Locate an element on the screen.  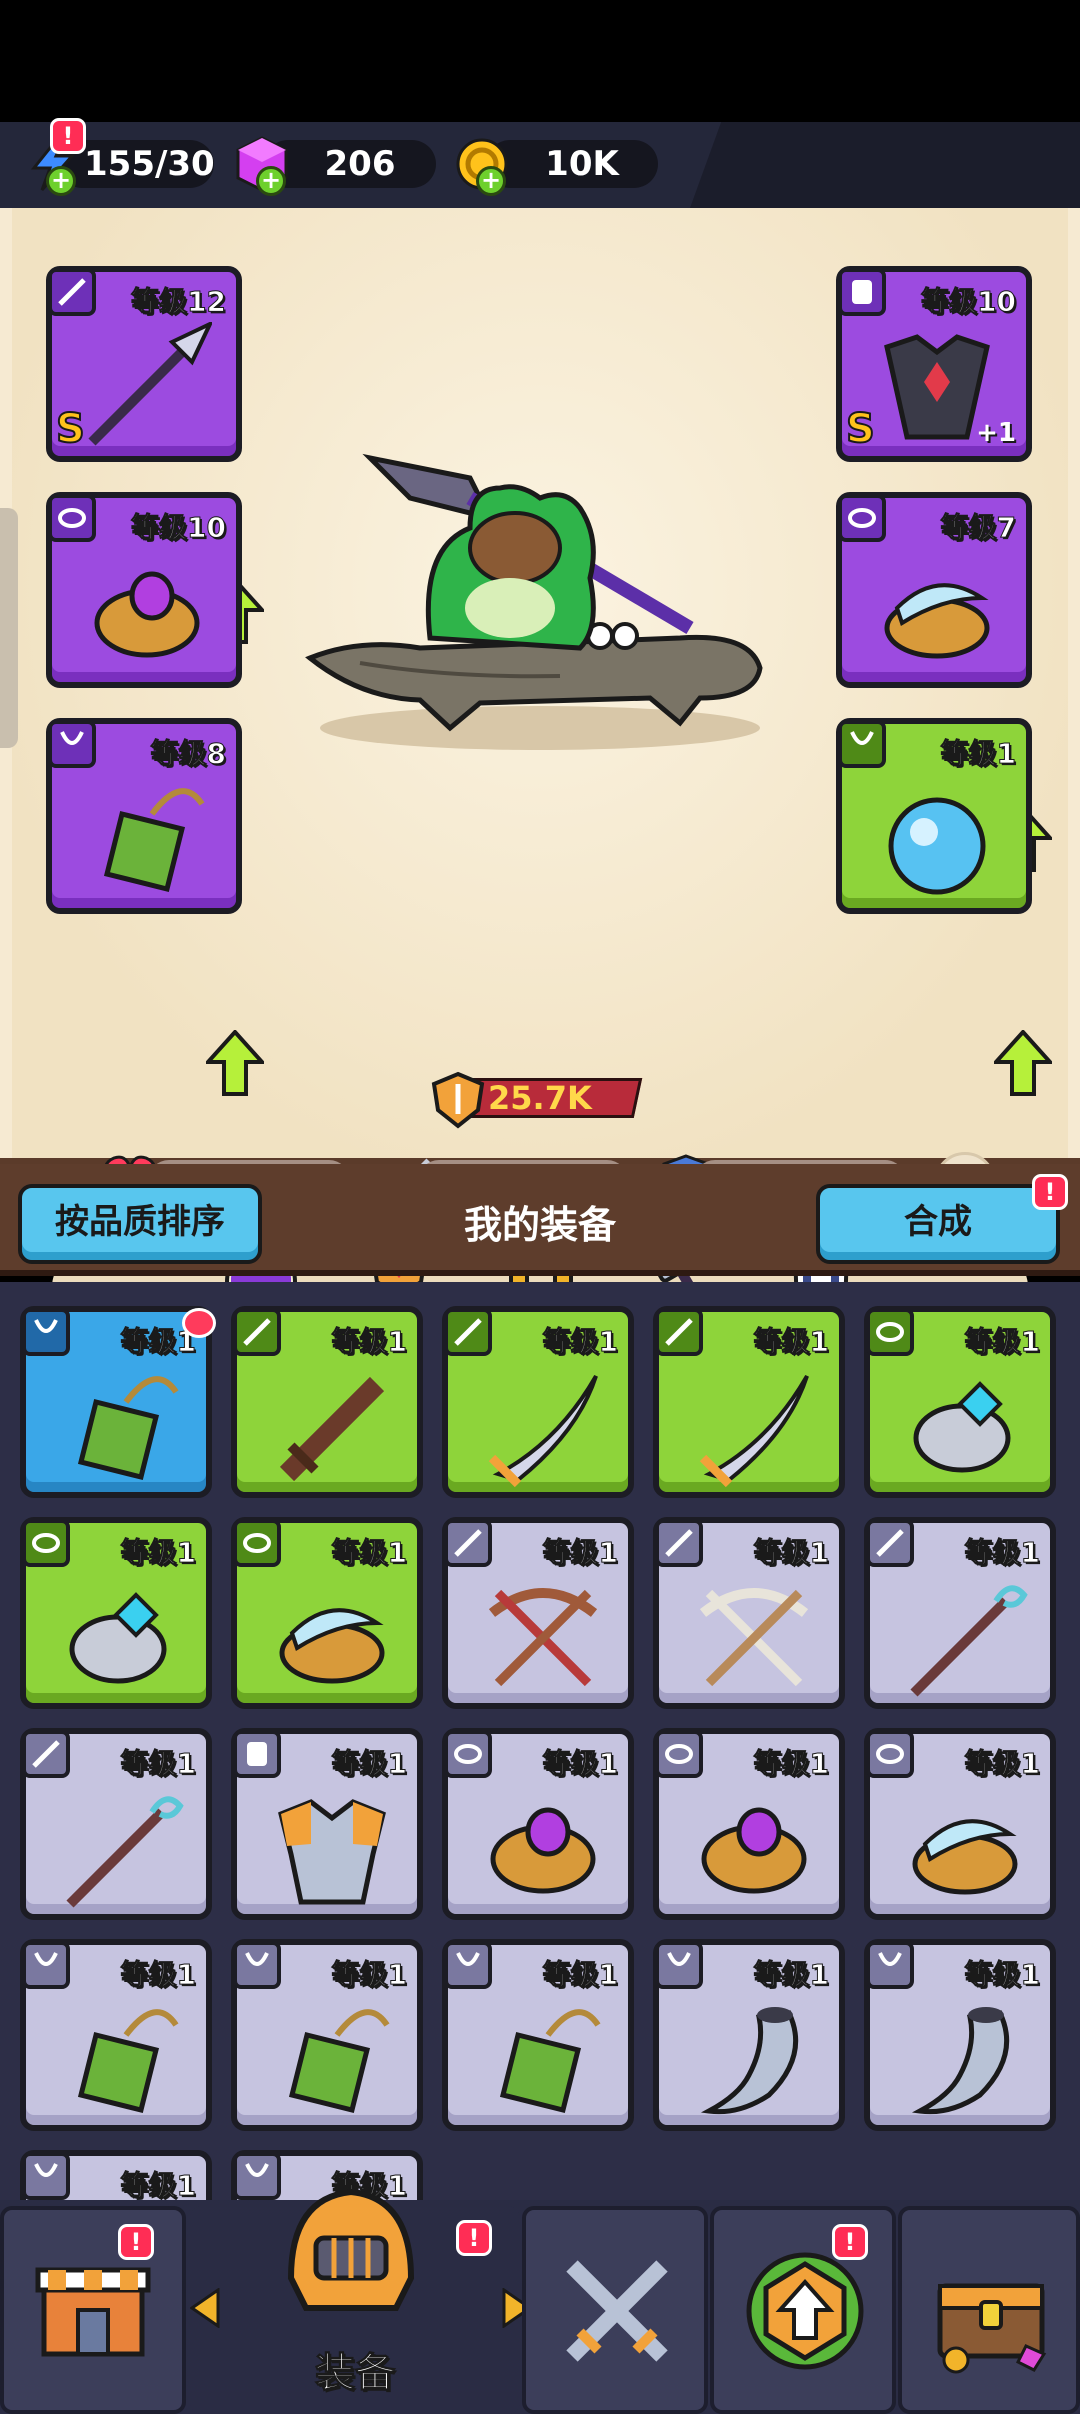
side-drawer-handle is located at coordinates (9, 628).